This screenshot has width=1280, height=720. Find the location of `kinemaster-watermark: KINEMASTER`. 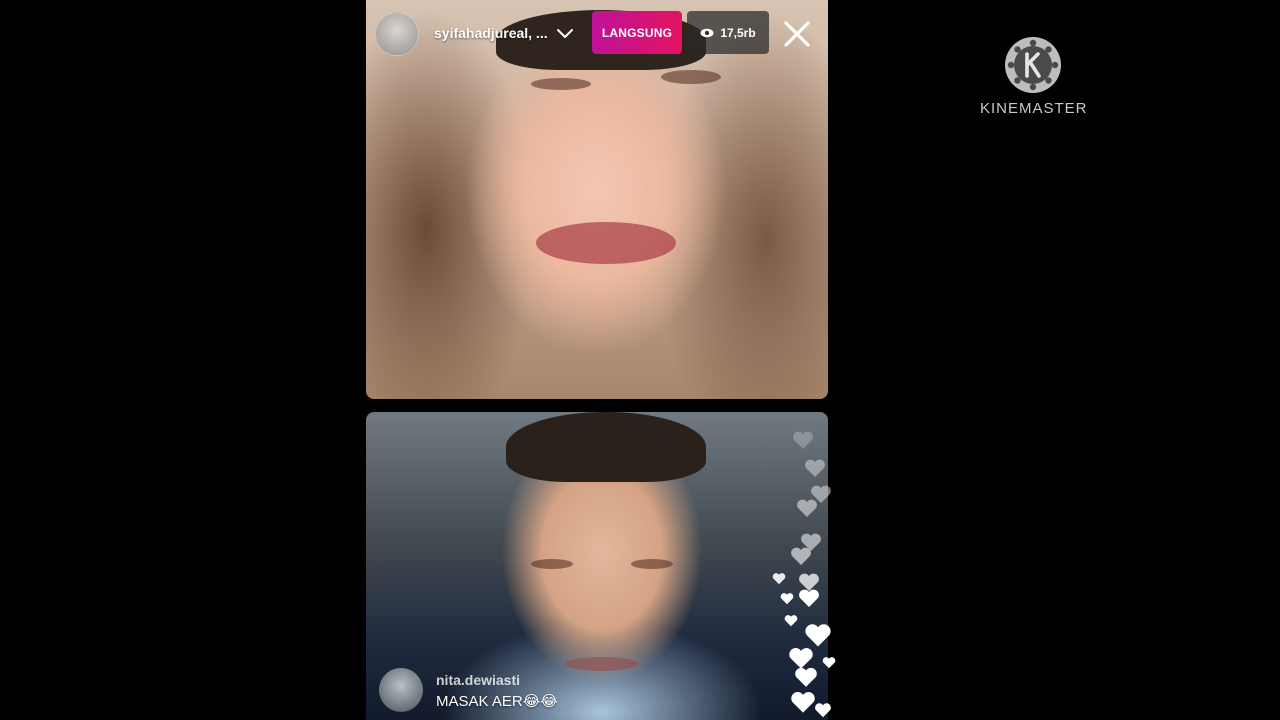

kinemaster-watermark: KINEMASTER is located at coordinates (1034, 81).